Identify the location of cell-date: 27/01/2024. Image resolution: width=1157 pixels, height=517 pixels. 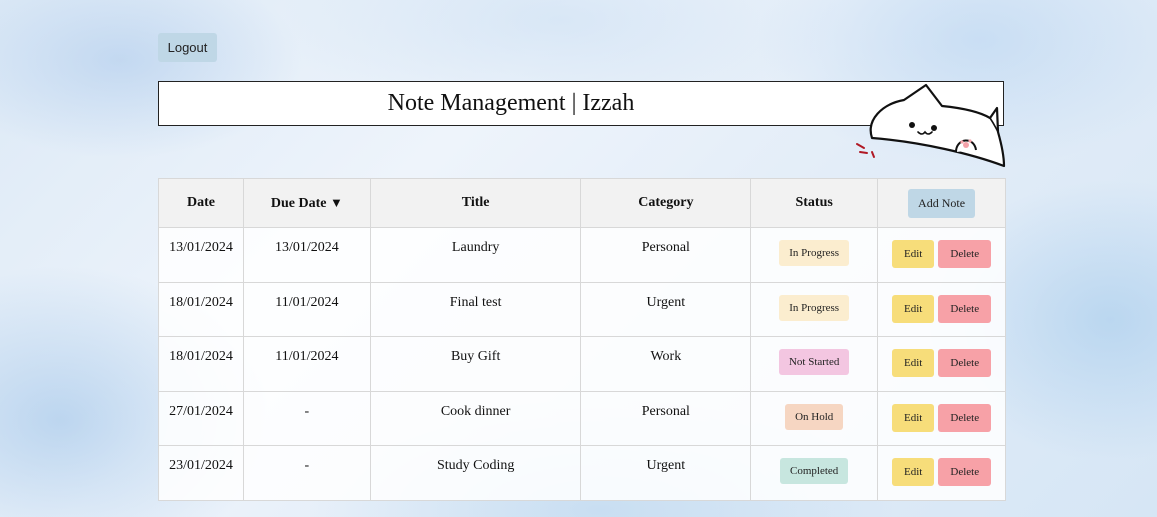
(201, 418).